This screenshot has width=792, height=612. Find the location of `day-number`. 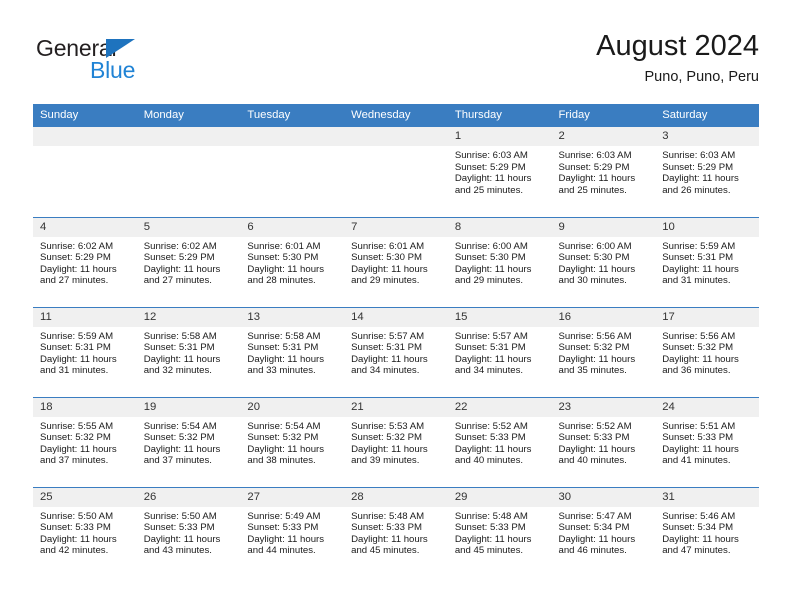

day-number is located at coordinates (85, 136).